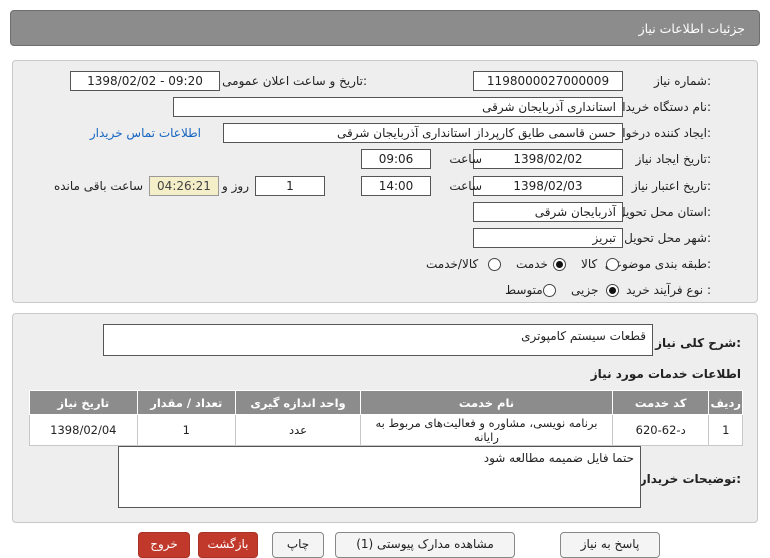  I want to click on city-label: شهر محل تحویل:, so click(667, 238).